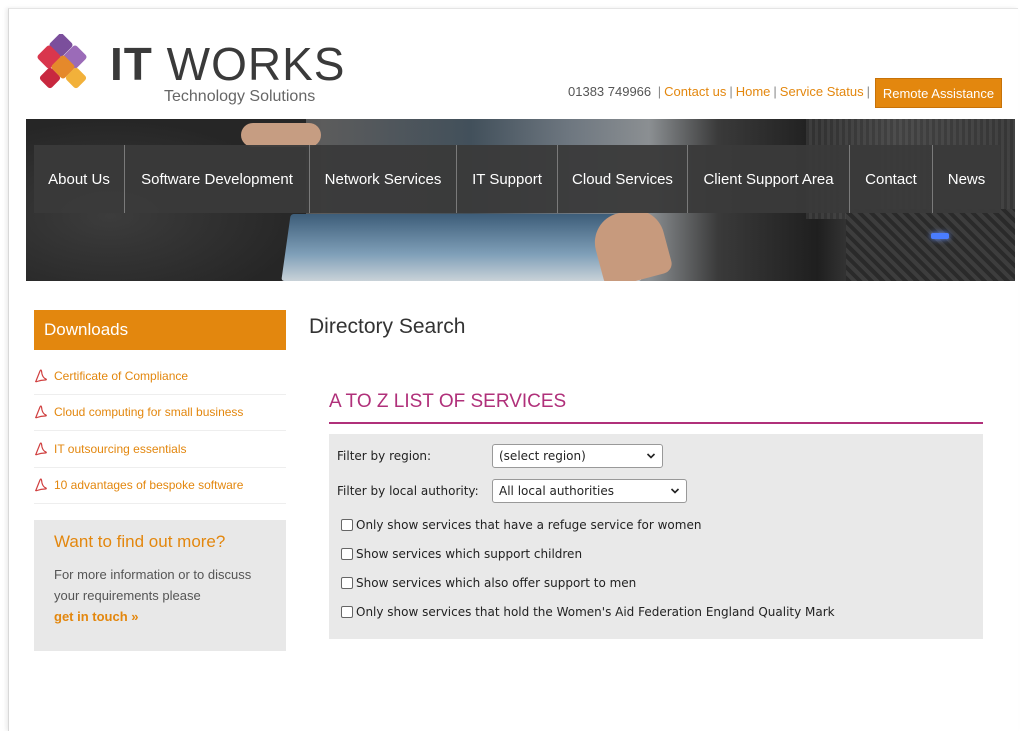 This screenshot has width=1021, height=731. Describe the element at coordinates (149, 485) in the screenshot. I see `download-label: 10 advantages of bespoke software` at that location.